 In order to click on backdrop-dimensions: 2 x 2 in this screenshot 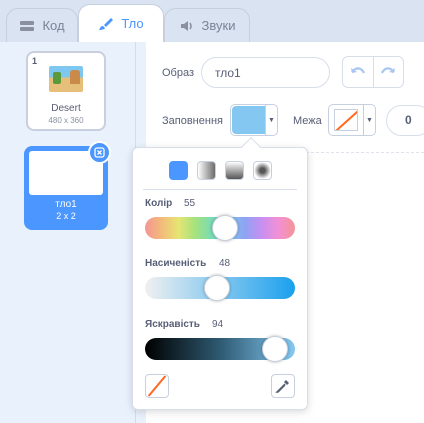, I will do `click(66, 216)`.